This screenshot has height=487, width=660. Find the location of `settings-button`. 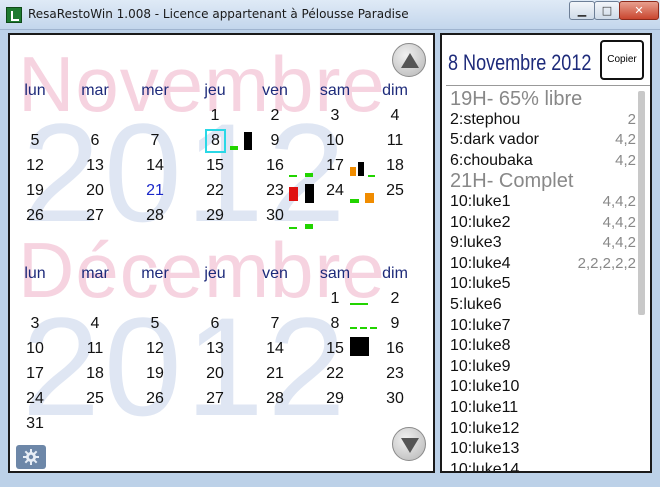

settings-button is located at coordinates (31, 457).